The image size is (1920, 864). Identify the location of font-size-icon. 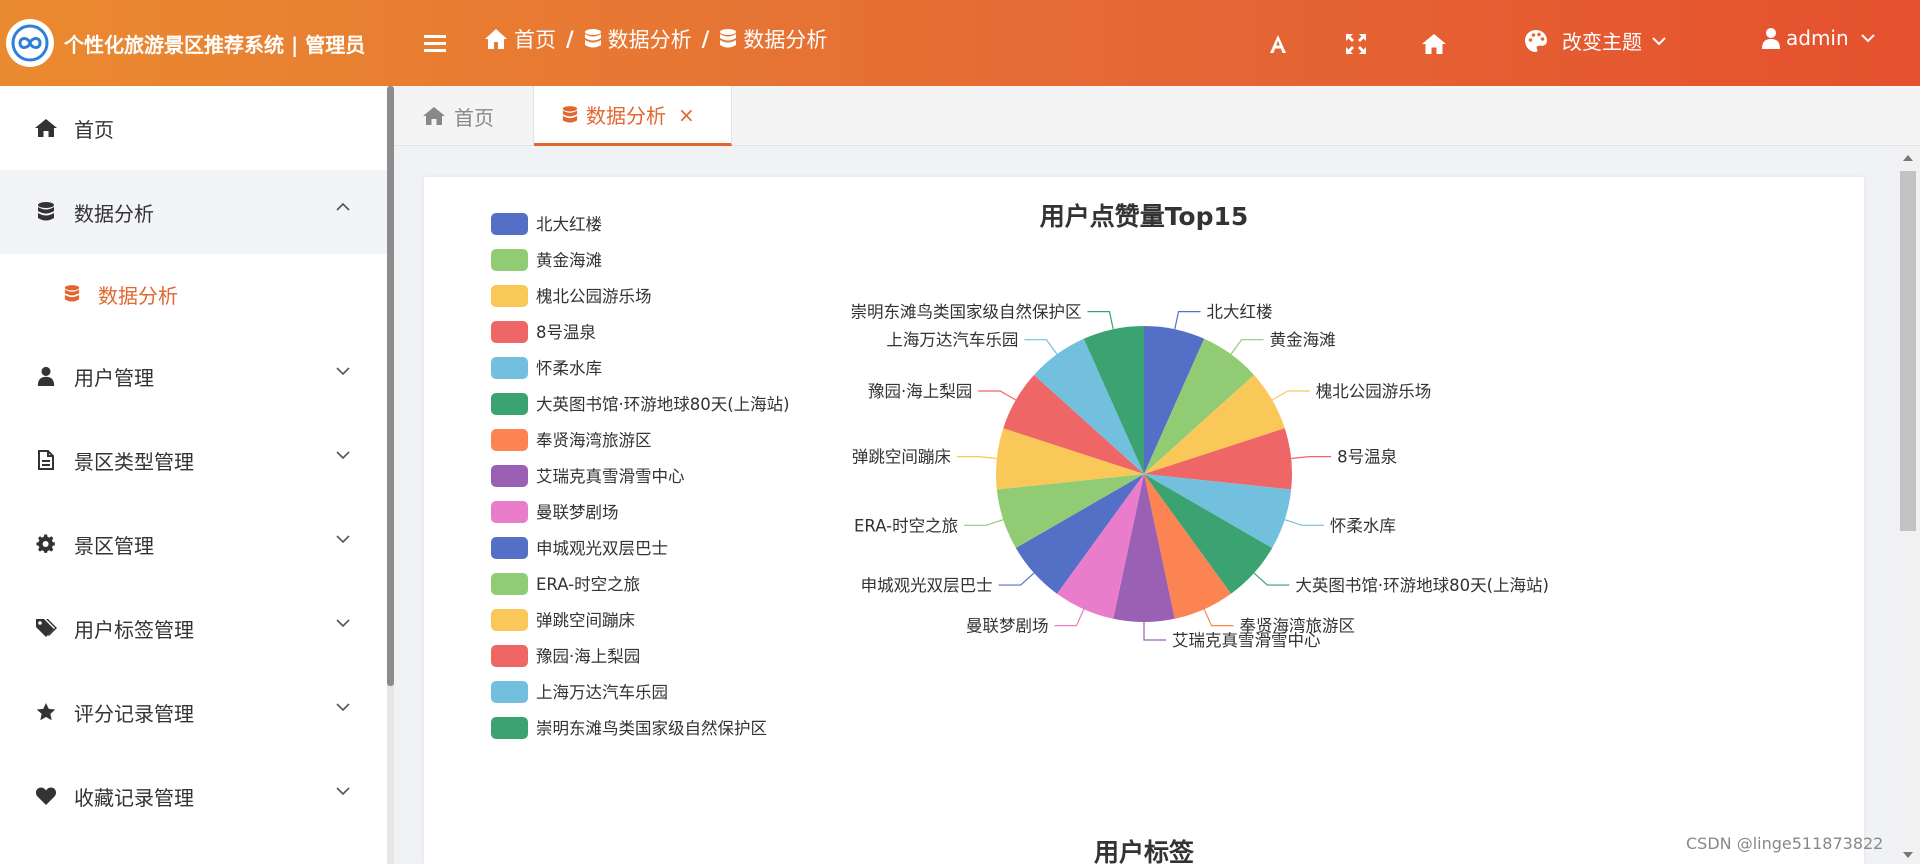
(1278, 44).